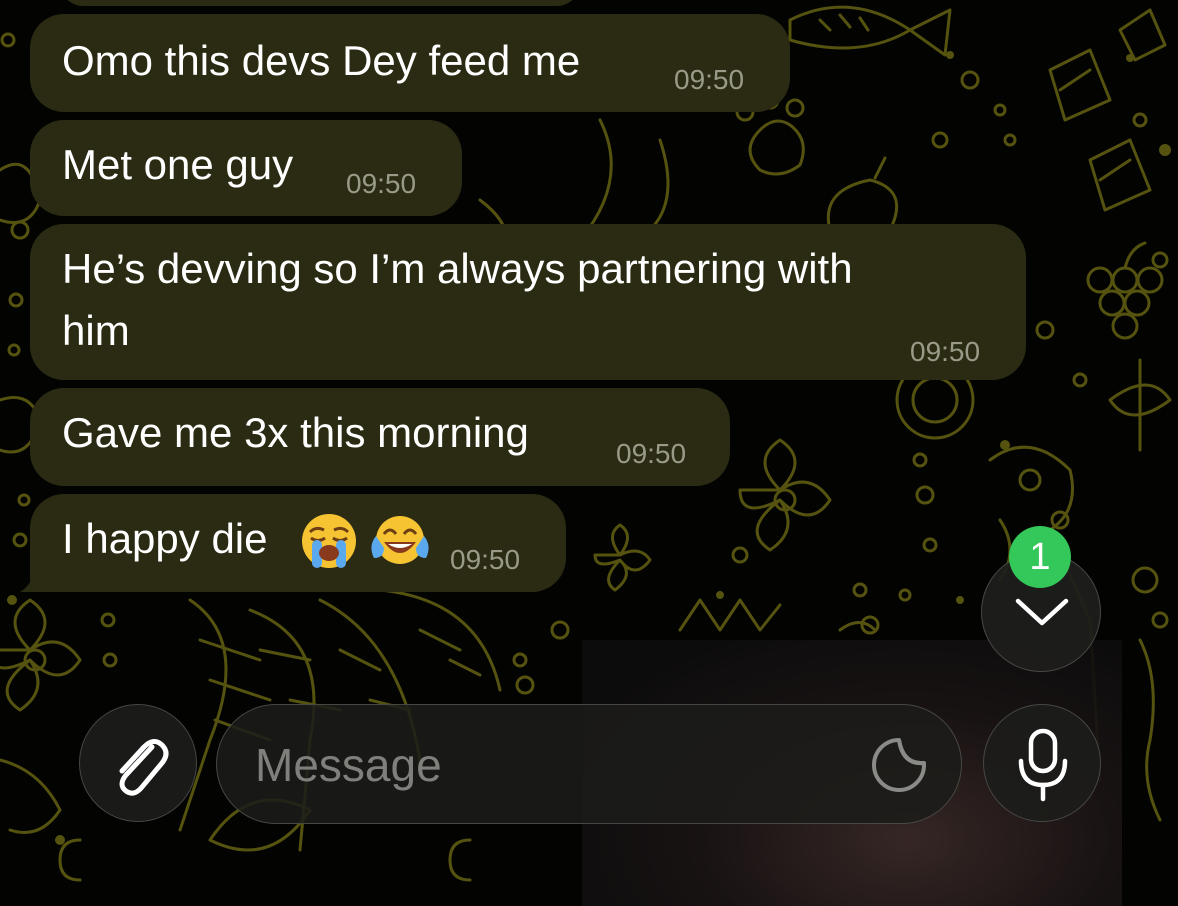  Describe the element at coordinates (321, 60) in the screenshot. I see `message-text: Omo this devs Dey feed me` at that location.